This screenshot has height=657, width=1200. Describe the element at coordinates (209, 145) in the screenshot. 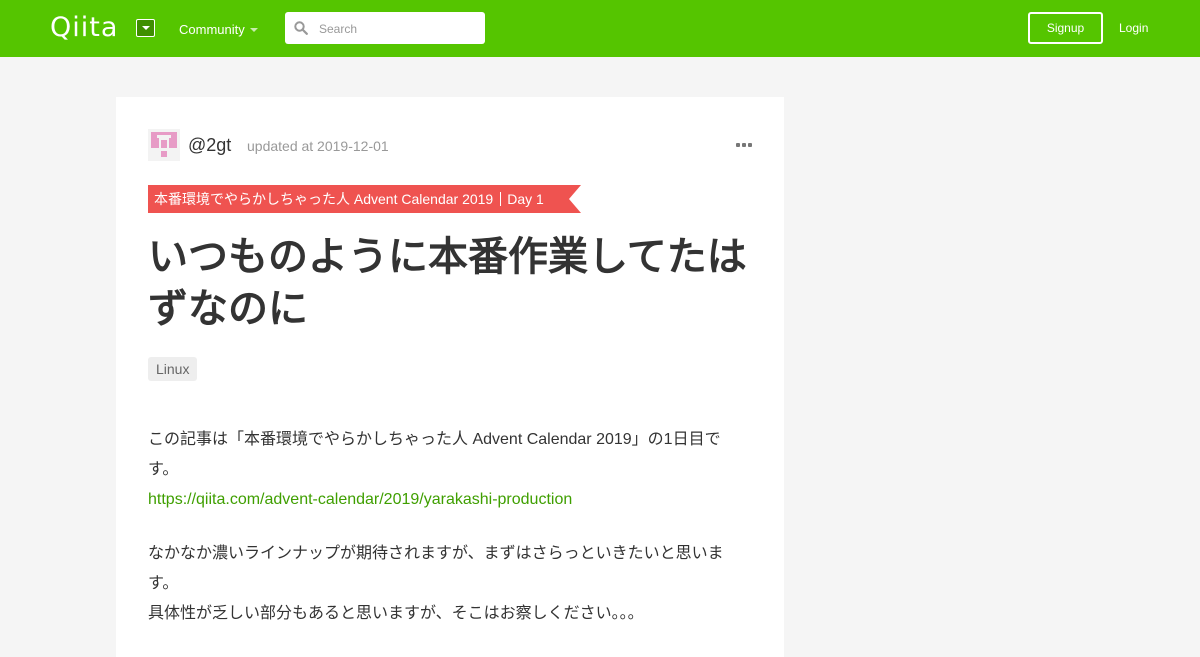

I see `author-username: @2gt` at that location.